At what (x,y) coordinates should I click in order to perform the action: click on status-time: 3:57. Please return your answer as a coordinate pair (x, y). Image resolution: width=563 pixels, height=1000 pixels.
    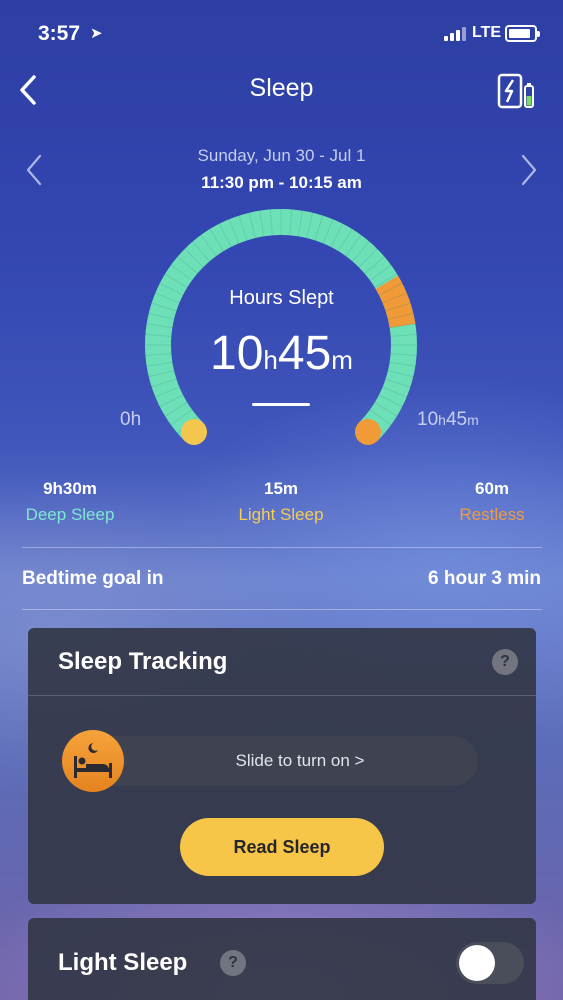
    Looking at the image, I should click on (59, 33).